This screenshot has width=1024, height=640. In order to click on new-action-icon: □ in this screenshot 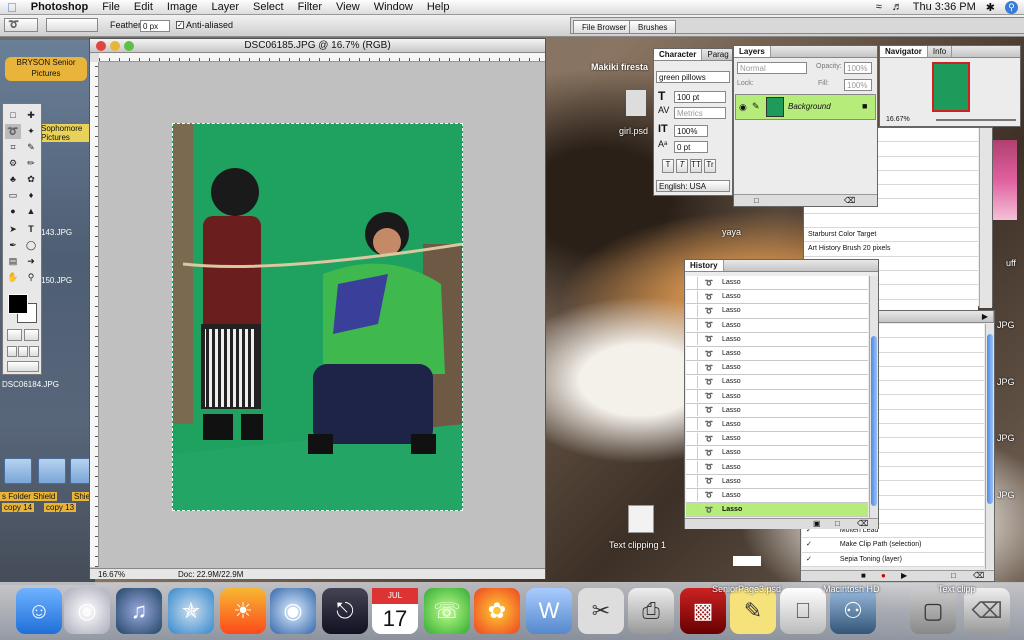, I will do `click(953, 575)`.